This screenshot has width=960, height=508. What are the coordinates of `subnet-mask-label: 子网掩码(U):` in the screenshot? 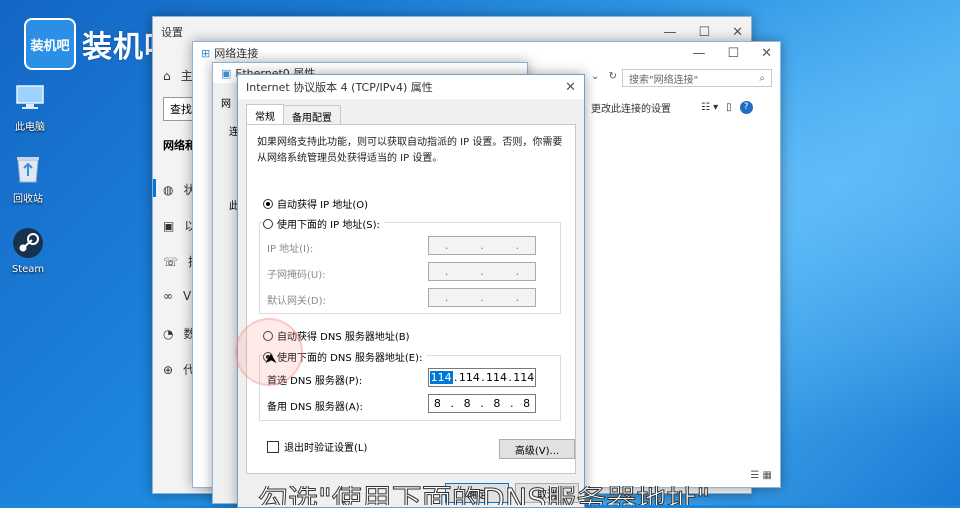 It's located at (296, 275).